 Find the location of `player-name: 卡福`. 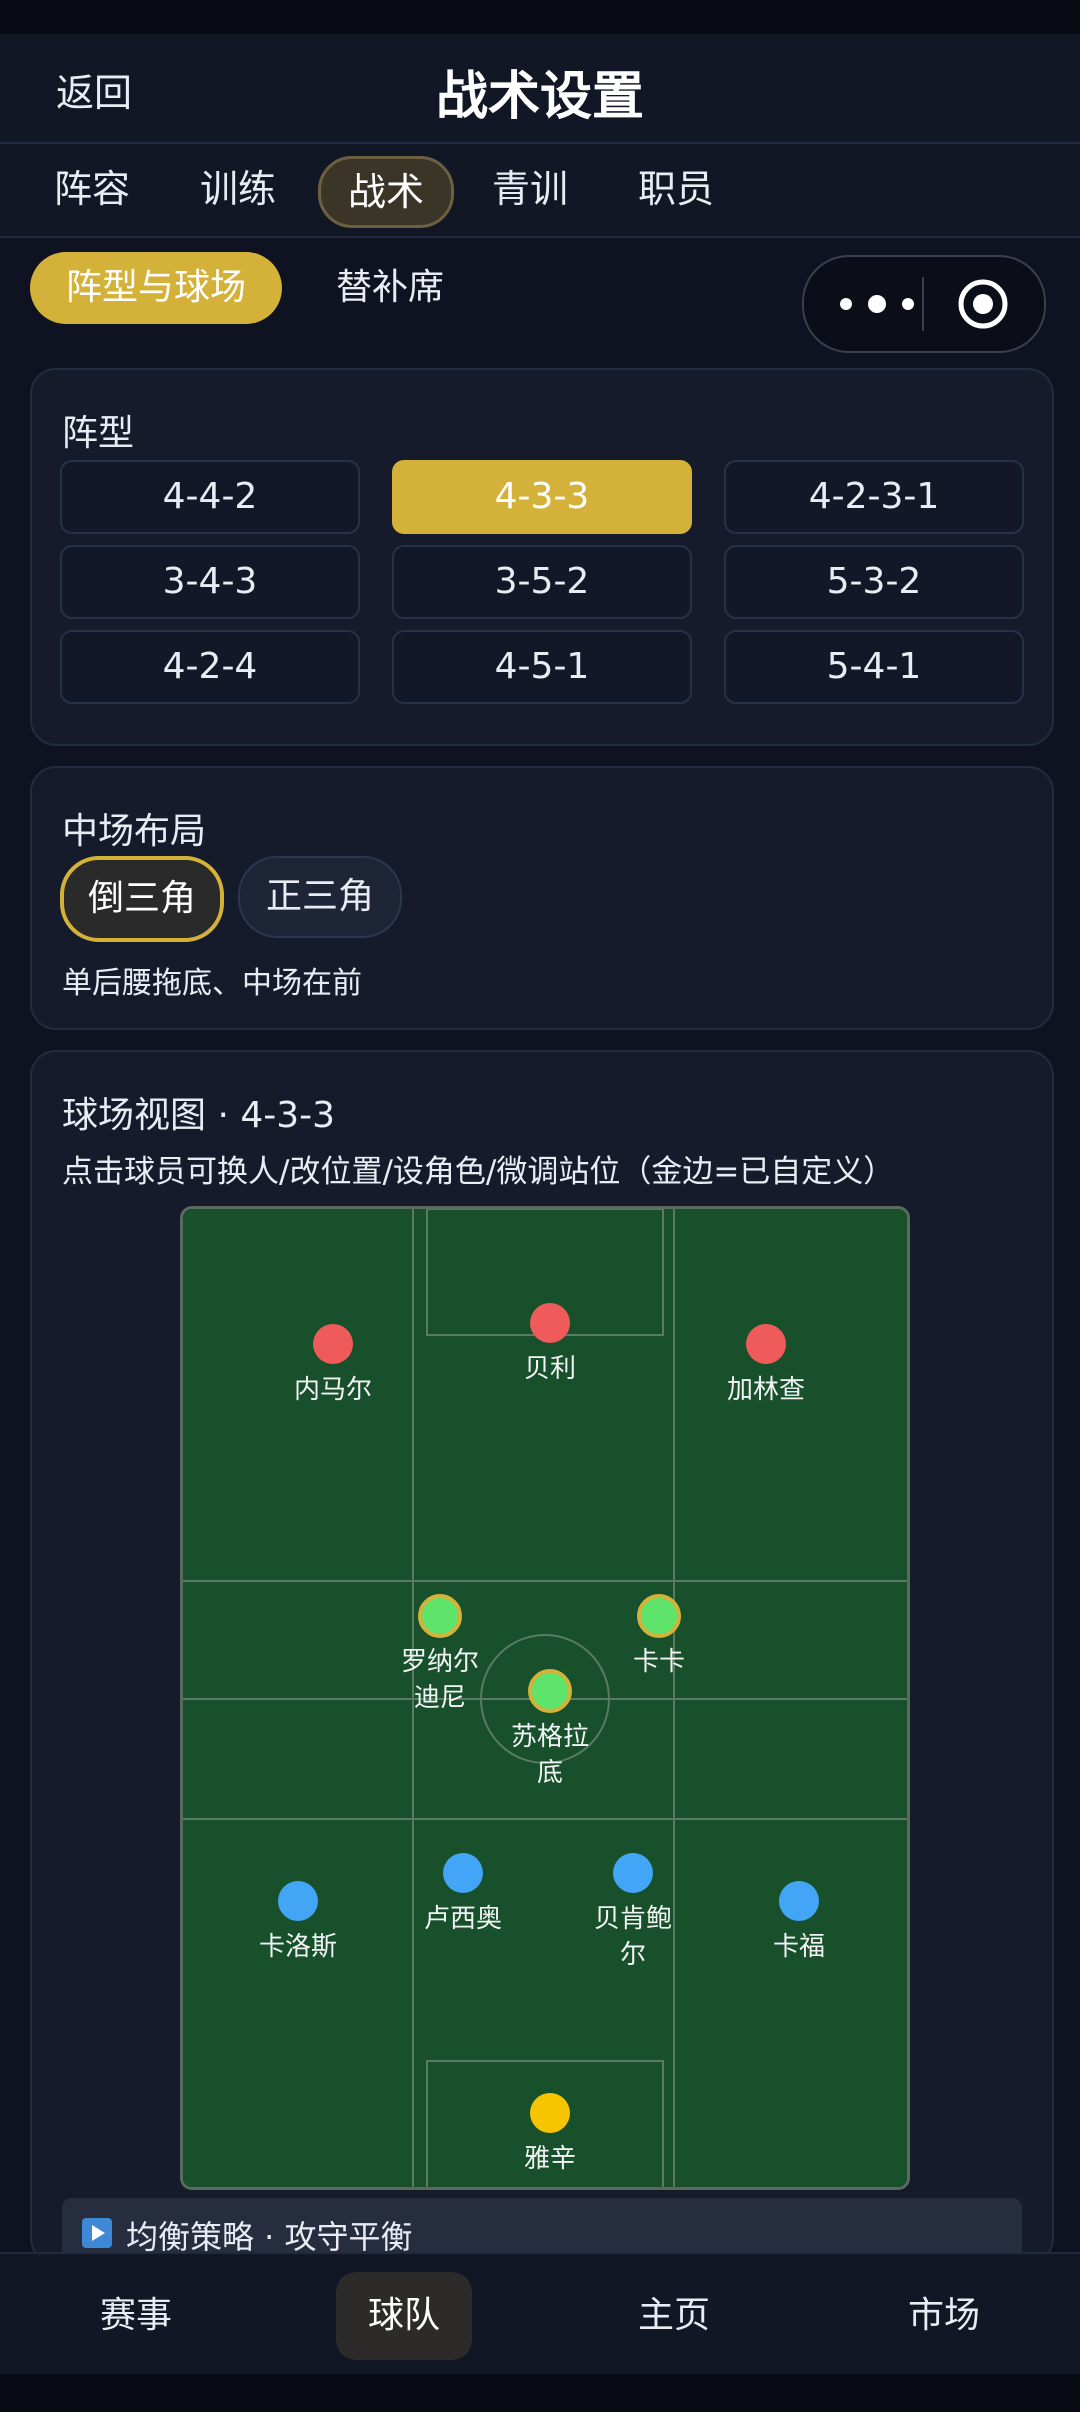

player-name: 卡福 is located at coordinates (799, 1947).